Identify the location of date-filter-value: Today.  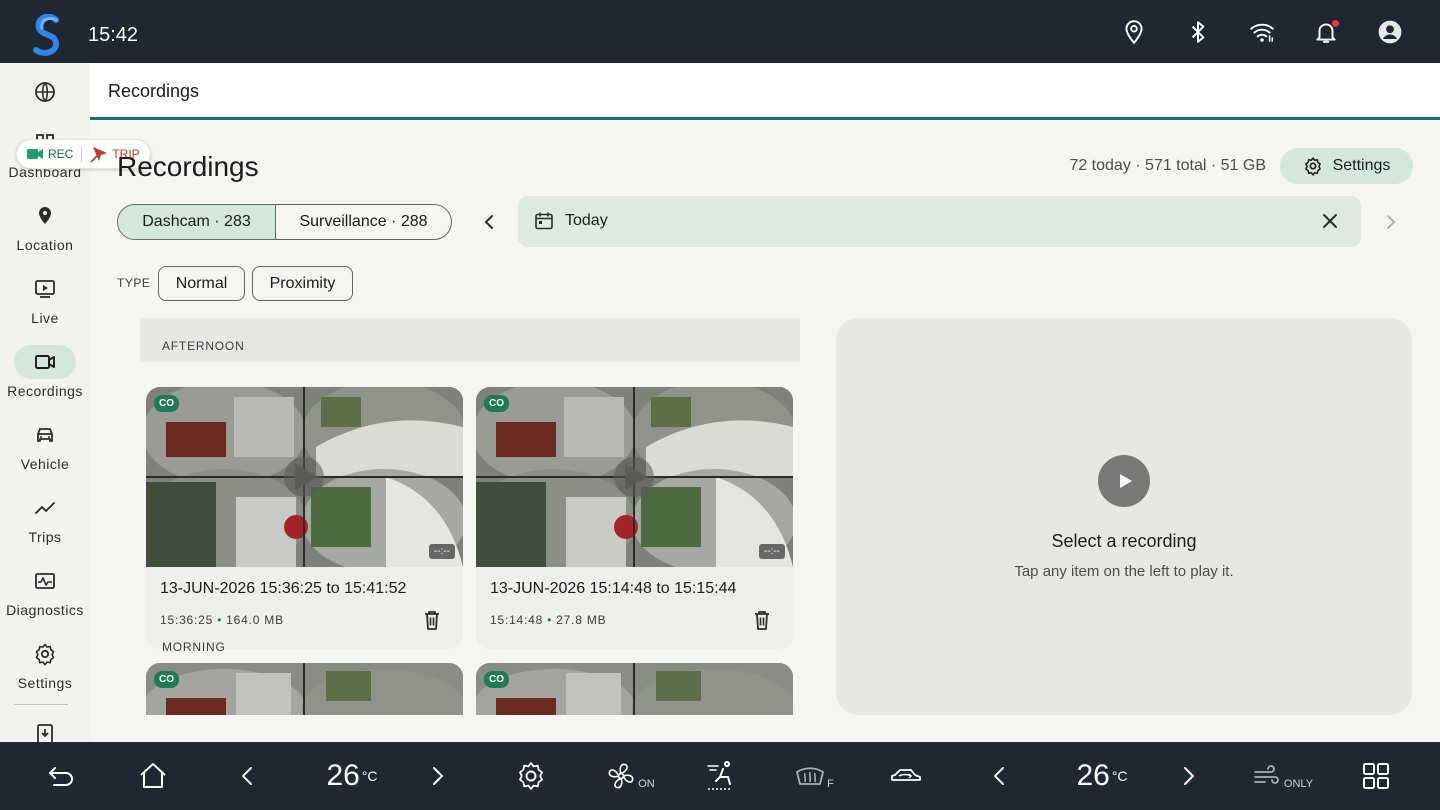
(586, 220).